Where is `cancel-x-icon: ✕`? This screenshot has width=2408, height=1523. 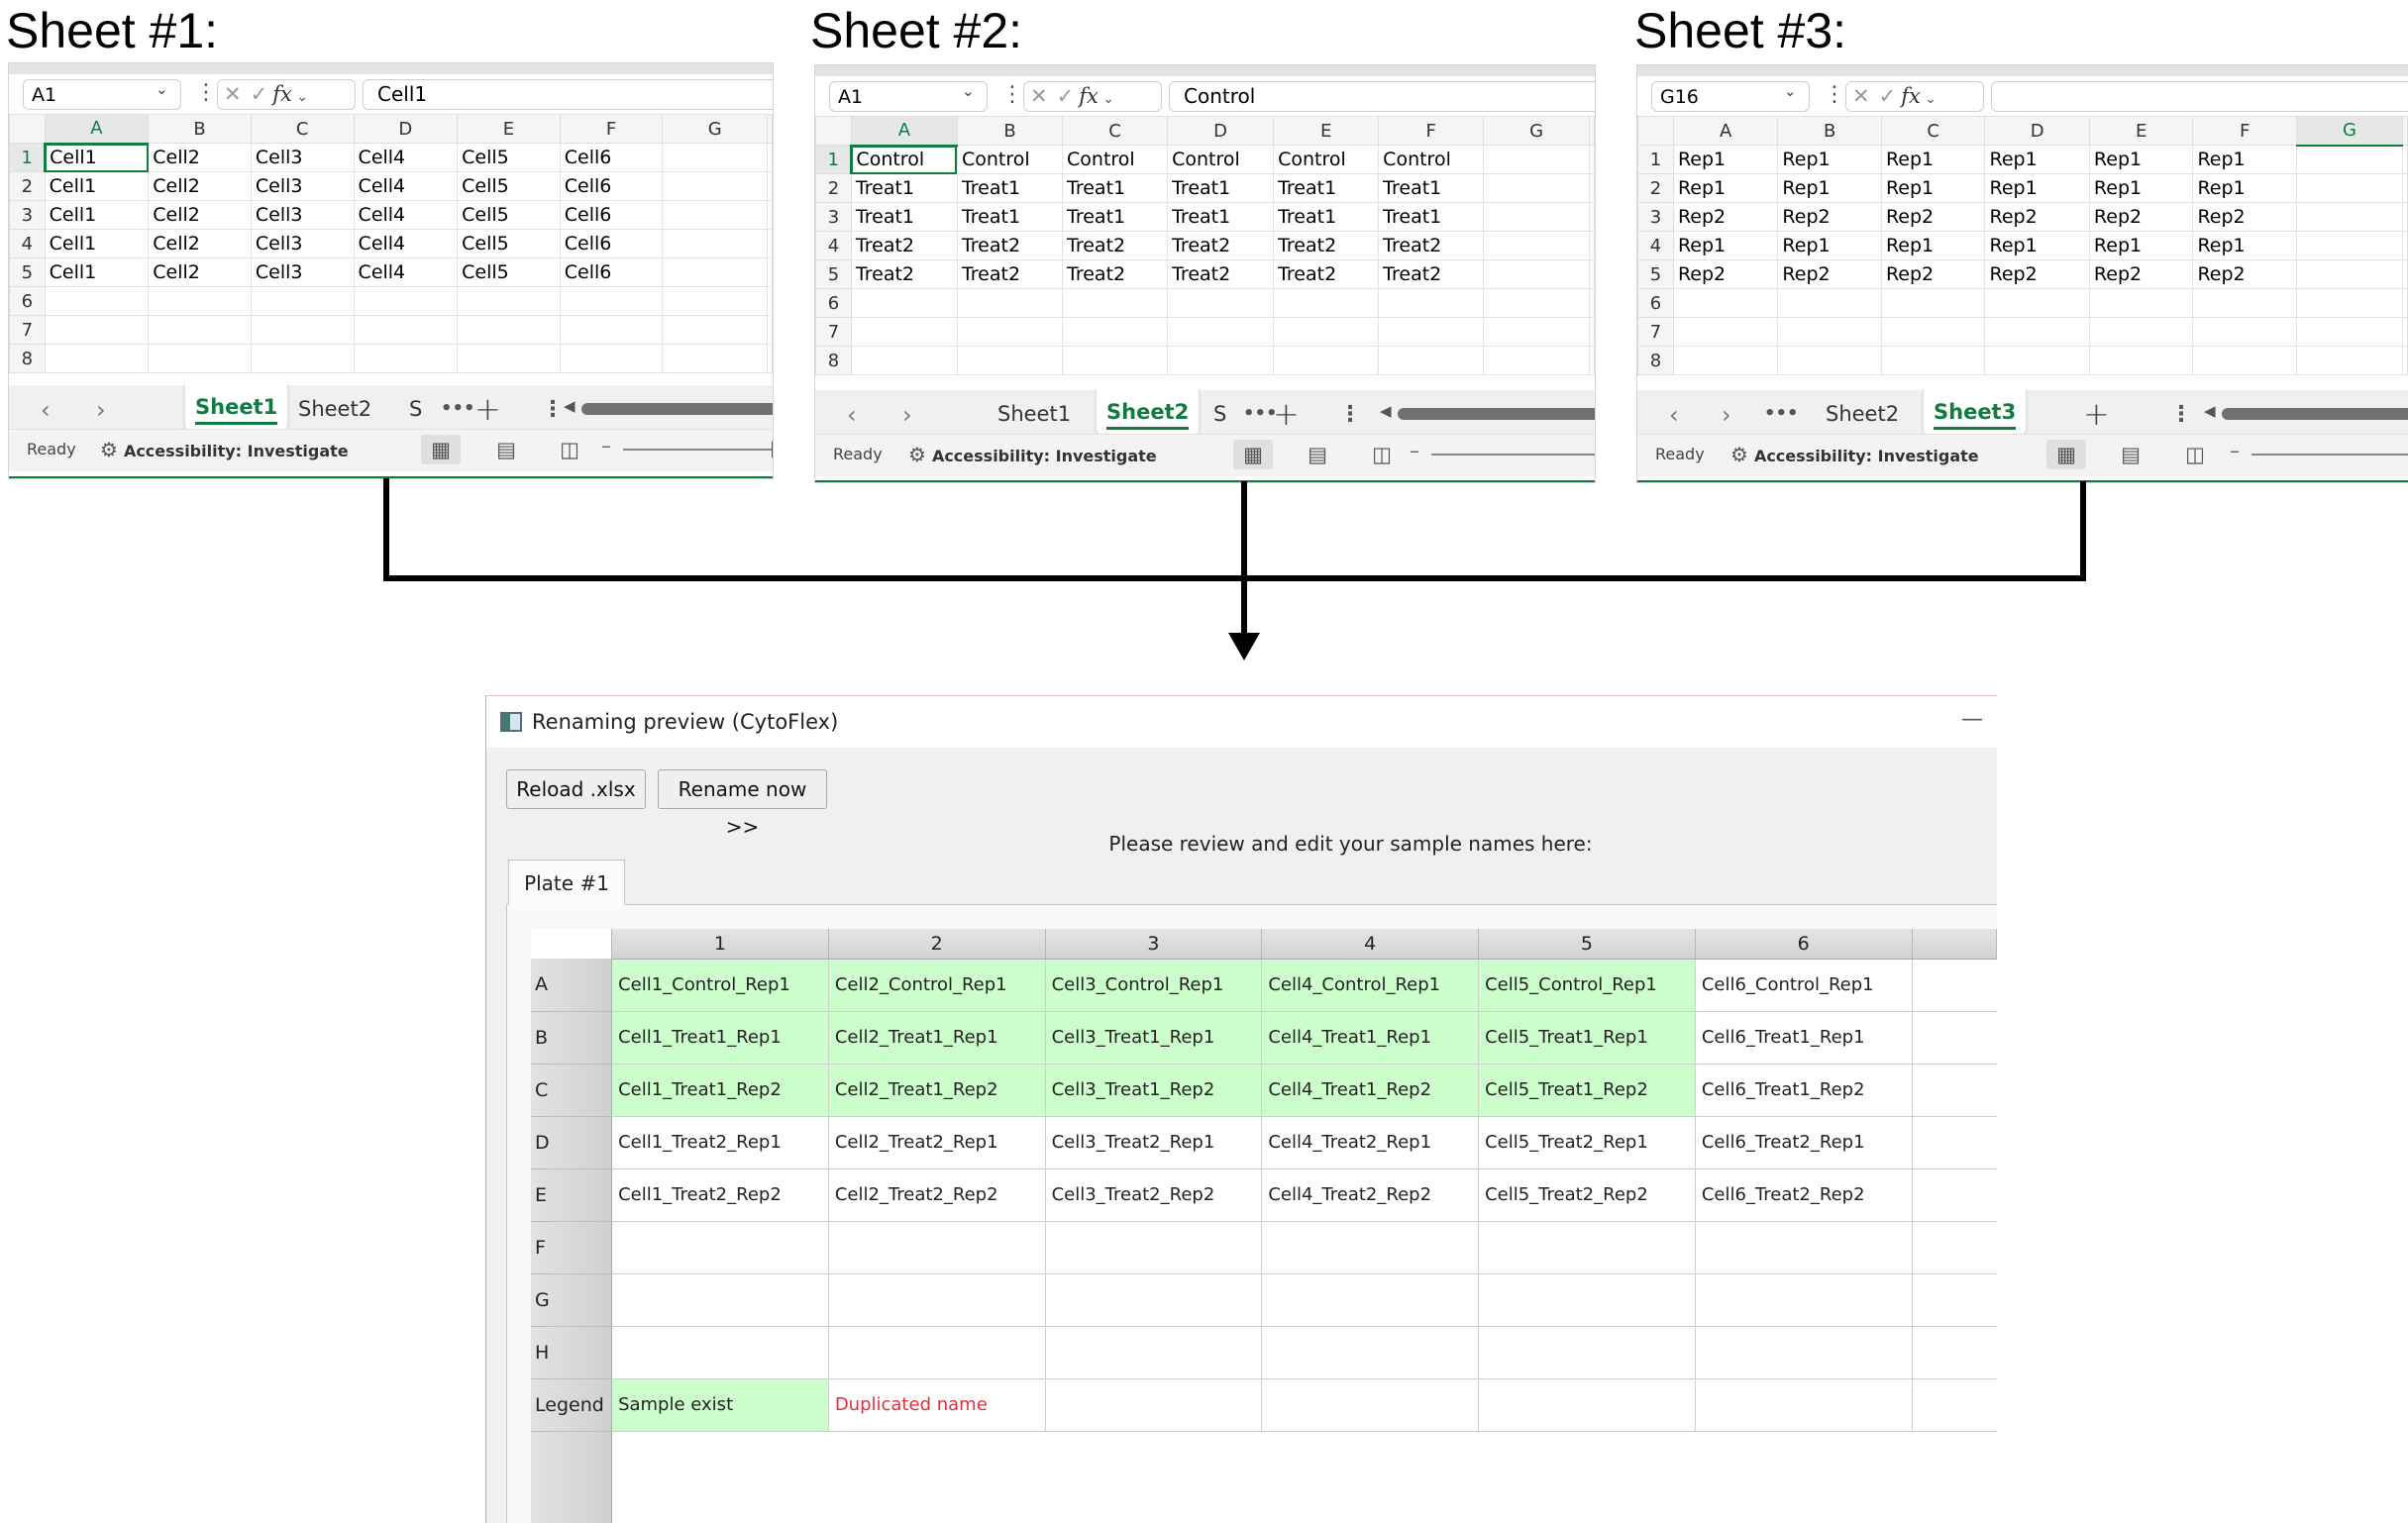 cancel-x-icon: ✕ is located at coordinates (1866, 96).